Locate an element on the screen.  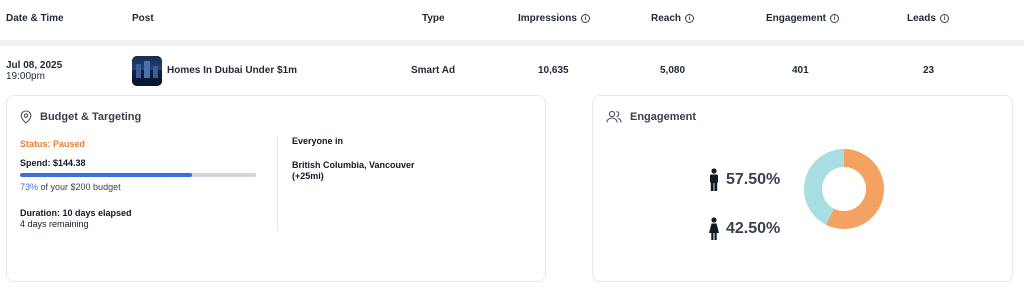
status-badge: Status: Paused is located at coordinates (53, 144).